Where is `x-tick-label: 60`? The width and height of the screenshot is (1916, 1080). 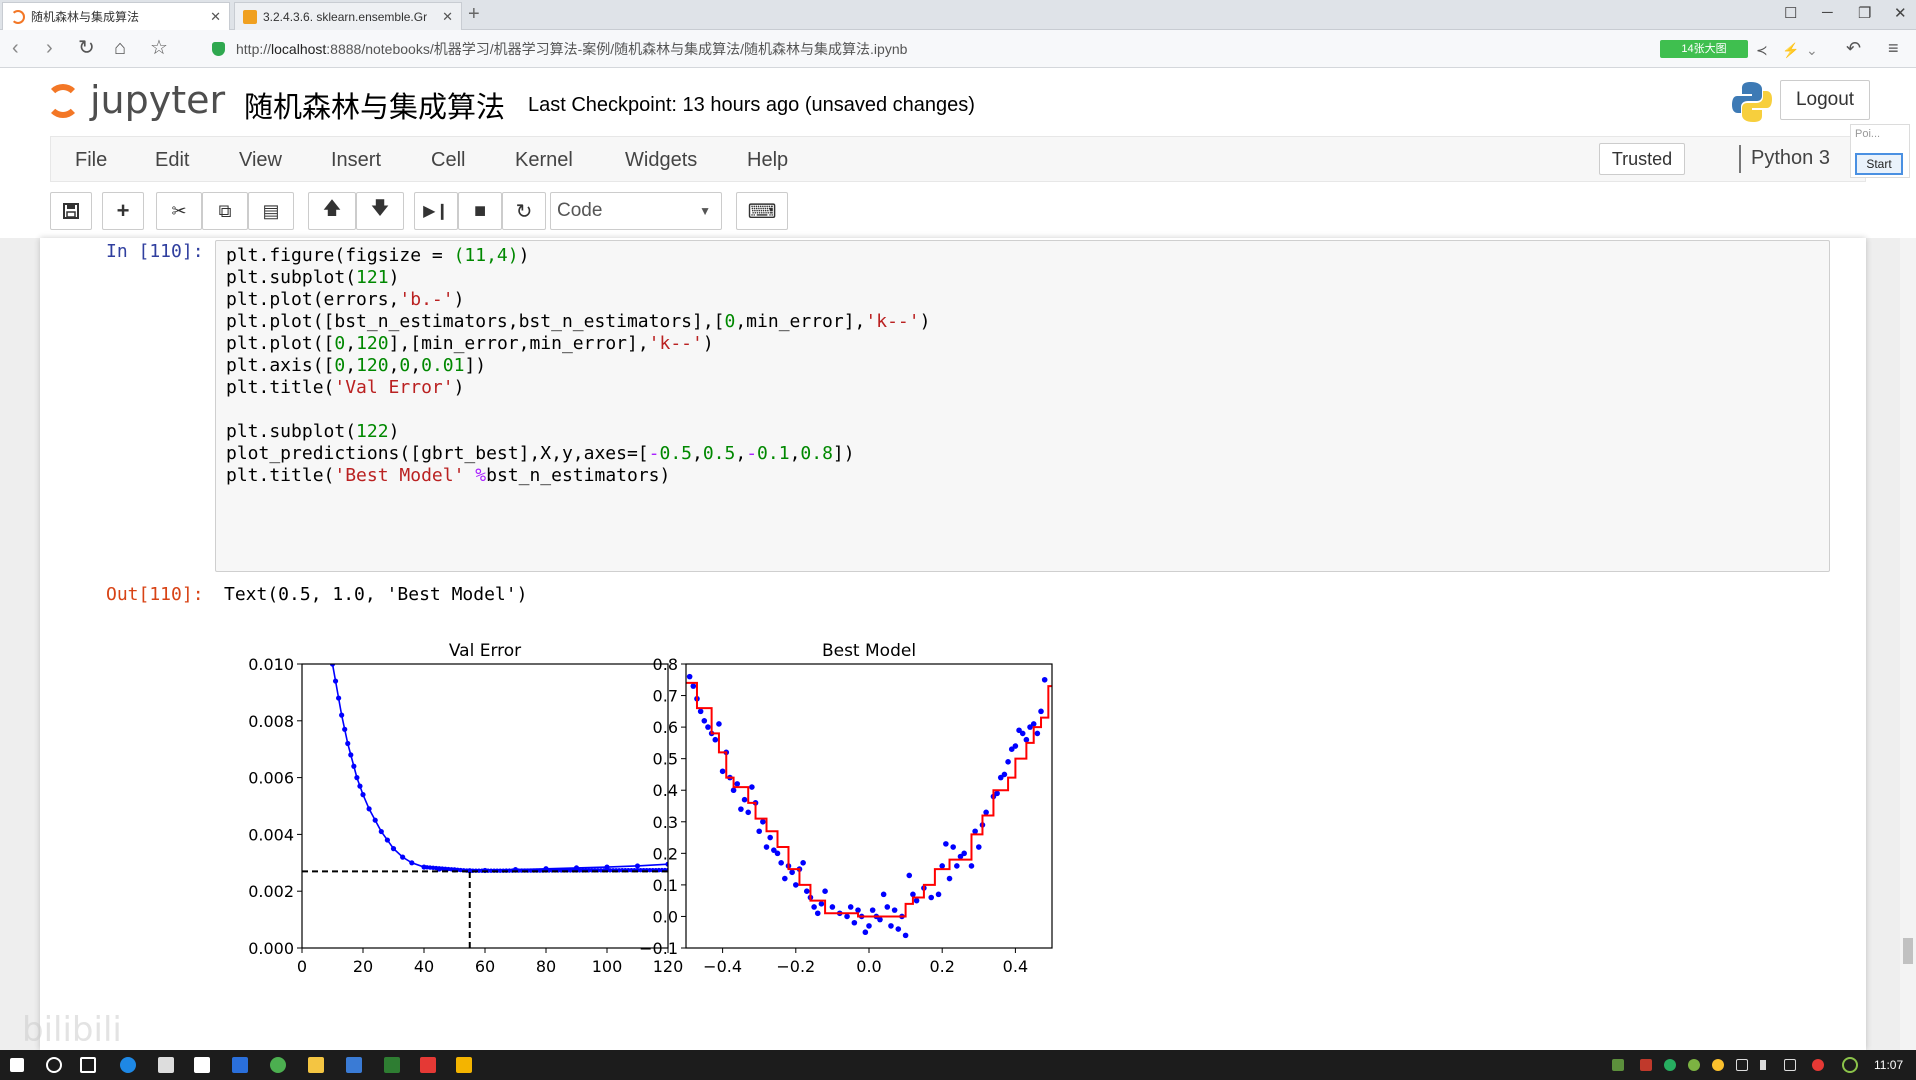 x-tick-label: 60 is located at coordinates (485, 966).